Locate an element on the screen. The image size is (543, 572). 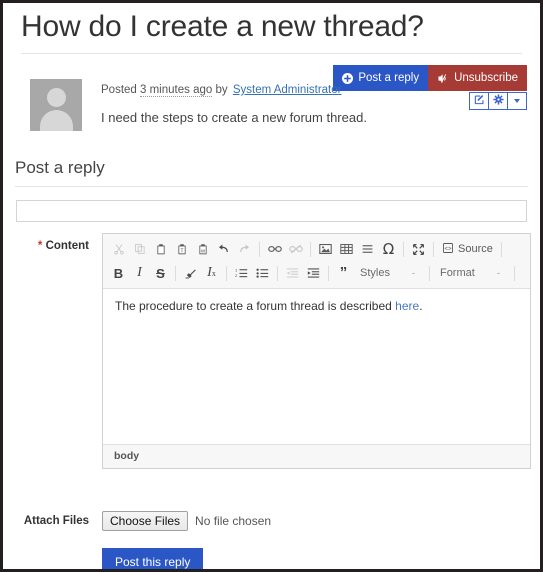
reply-form is located at coordinates (271, 211).